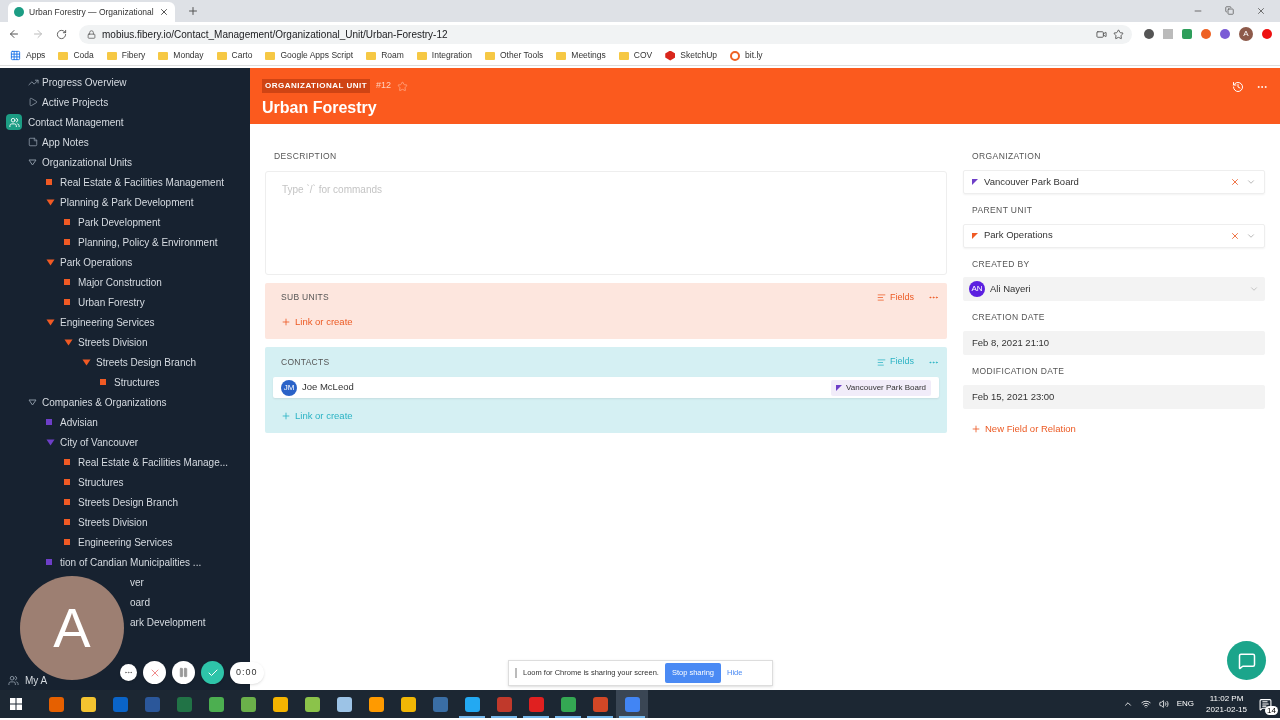 The image size is (1280, 720). I want to click on bookmark-item: Monday, so click(188, 55).